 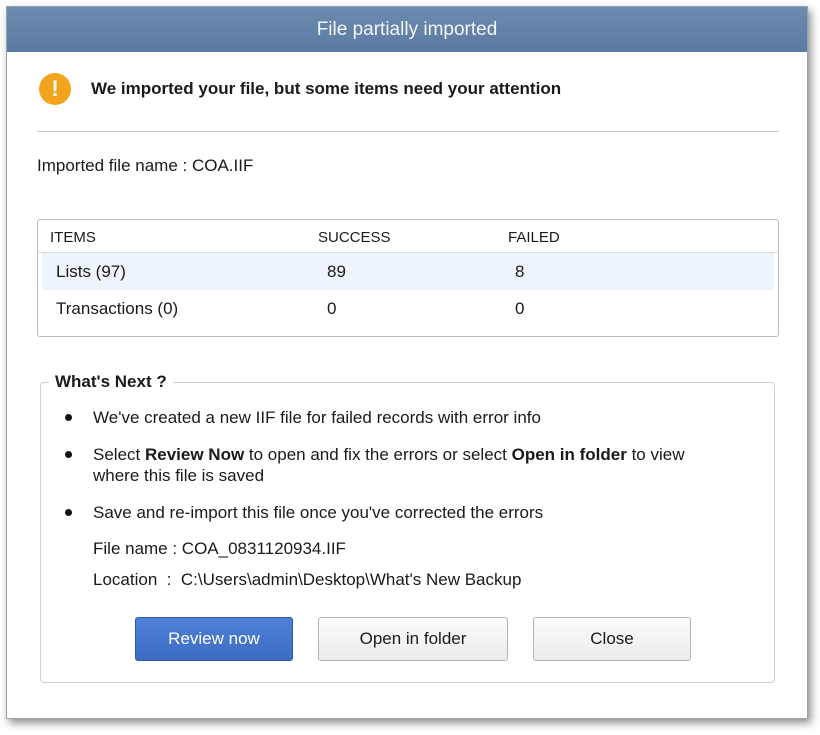 What do you see at coordinates (332, 308) in the screenshot?
I see `row-success: 0` at bounding box center [332, 308].